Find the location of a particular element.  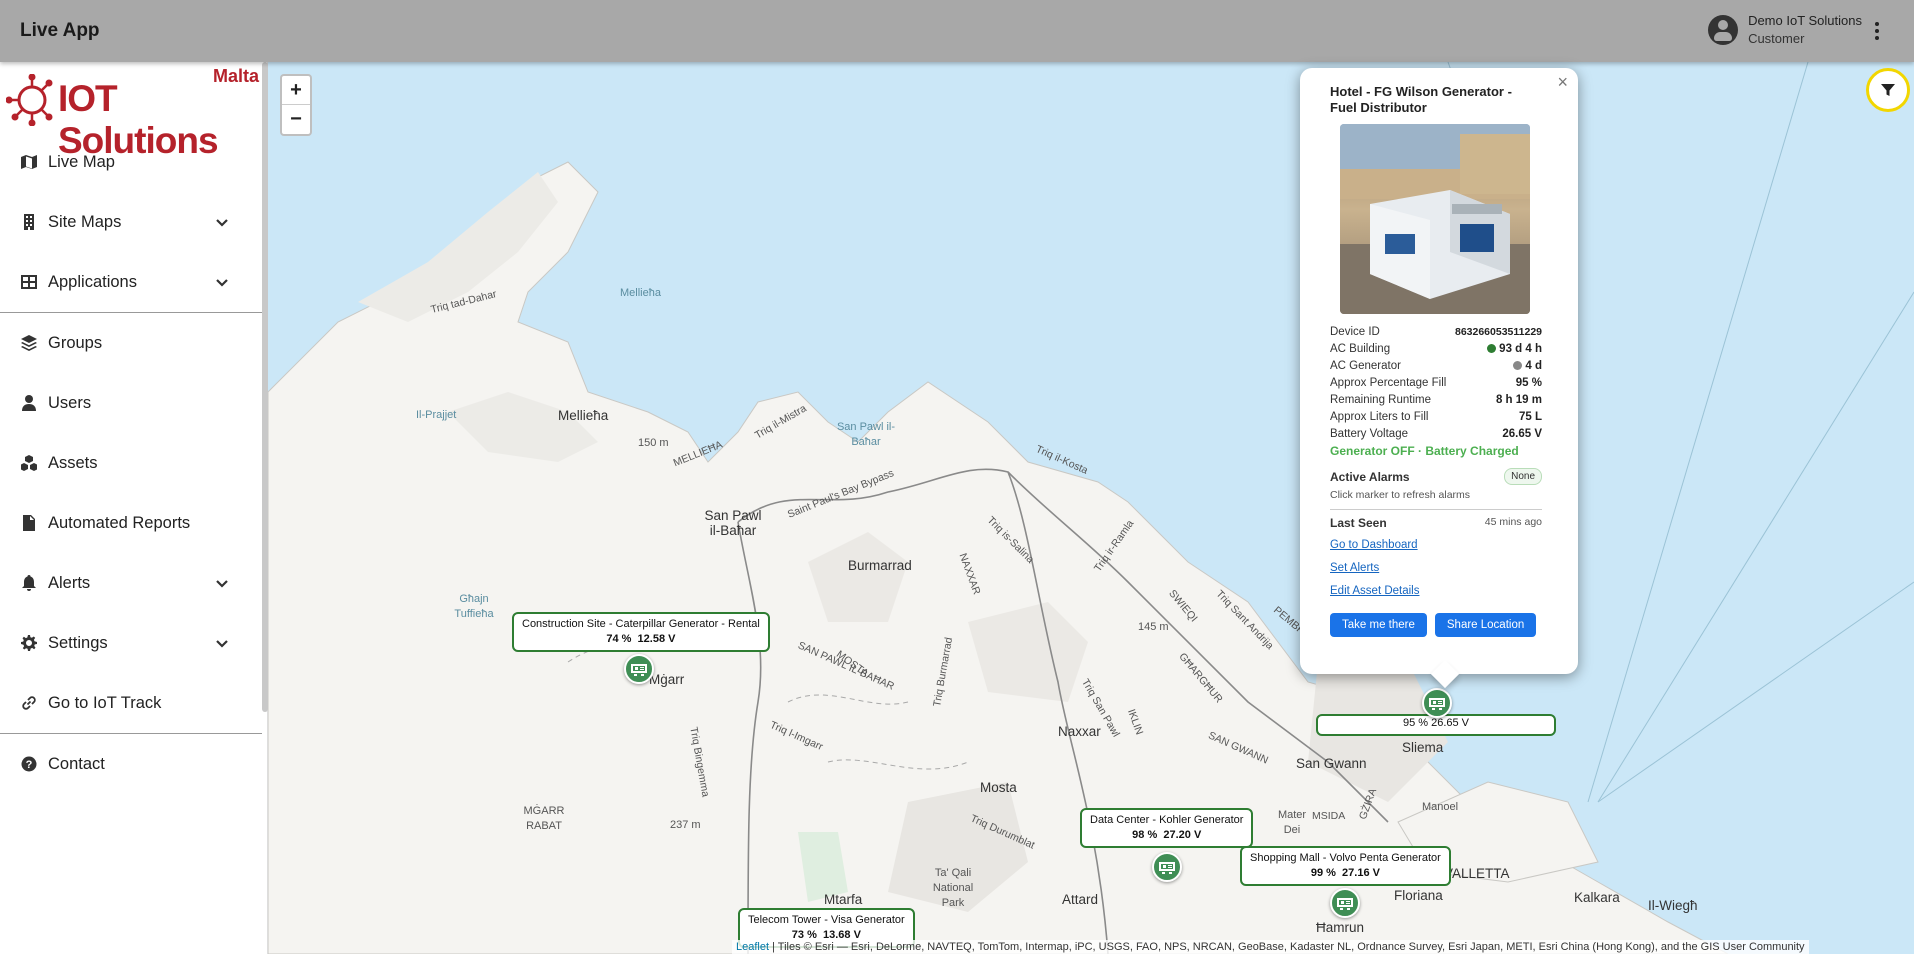

iot-logo-icon is located at coordinates (29, 100).